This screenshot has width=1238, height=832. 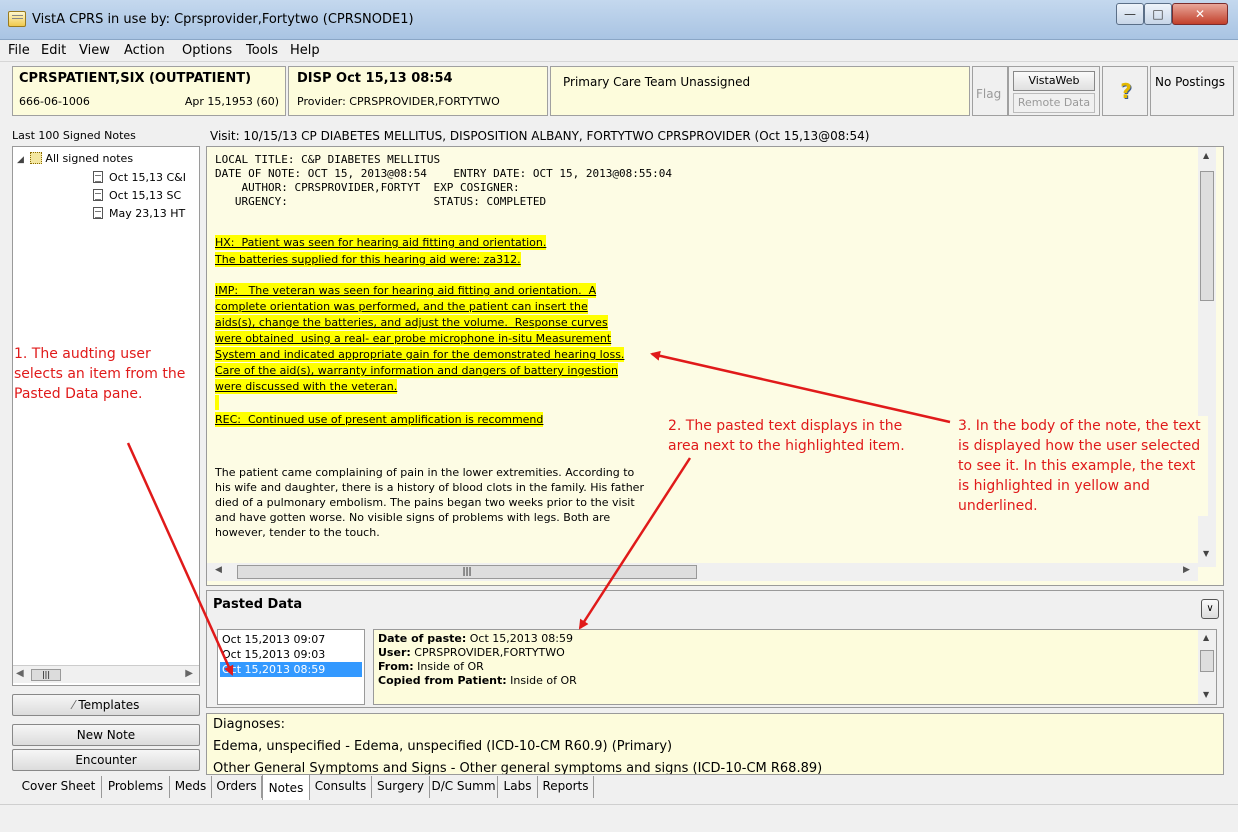 What do you see at coordinates (237, 787) in the screenshot?
I see `tab-orders: Orders` at bounding box center [237, 787].